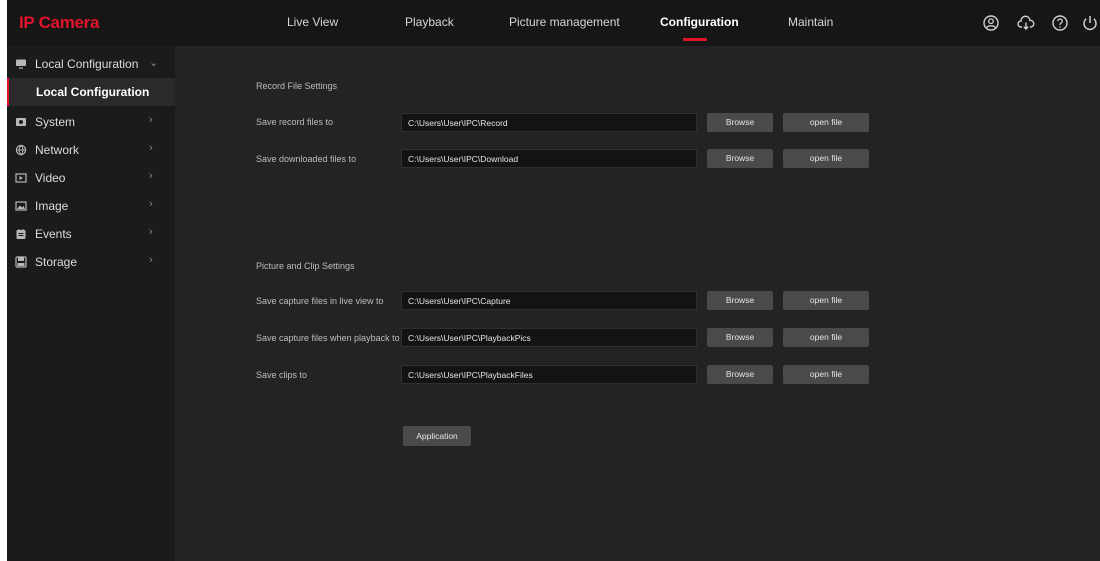  I want to click on sidebar-item-image: Image ›, so click(91, 206).